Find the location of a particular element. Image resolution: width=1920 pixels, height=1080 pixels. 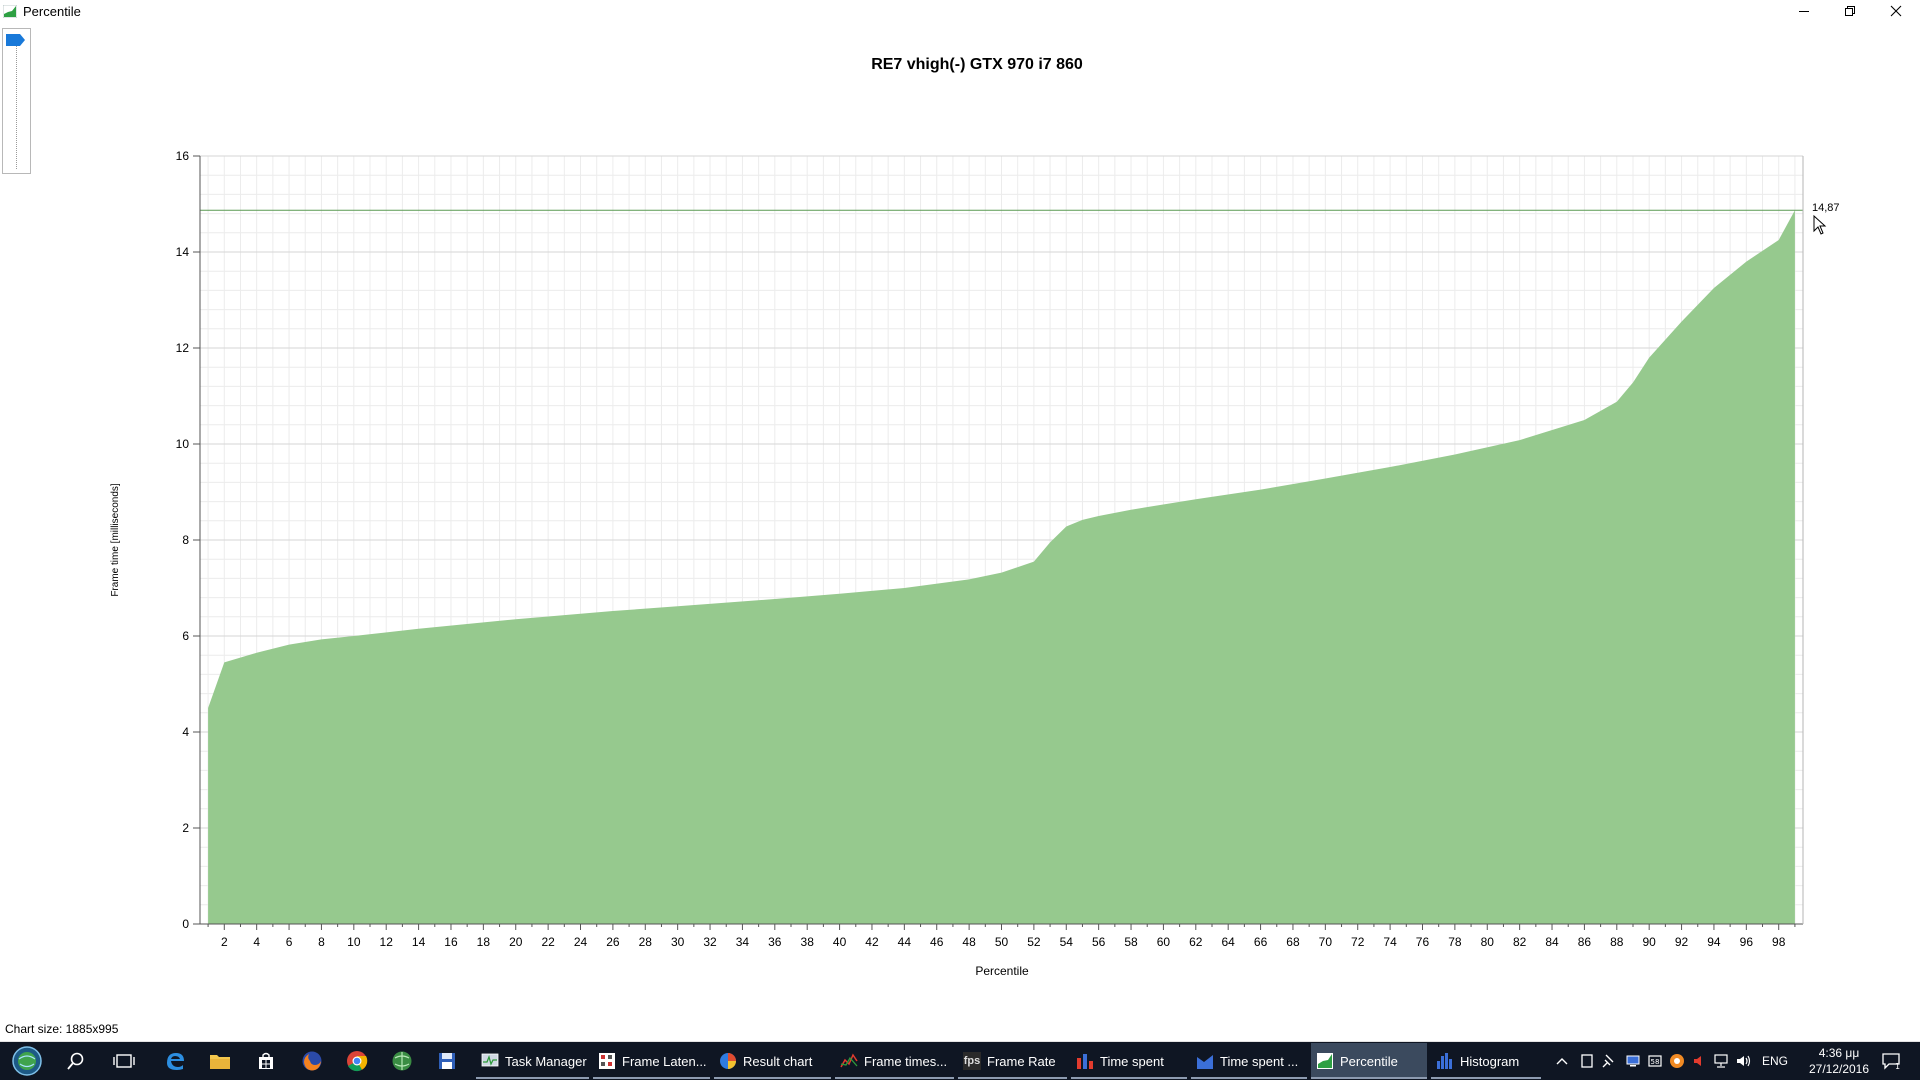

tray-alert-icon is located at coordinates (1699, 1061).